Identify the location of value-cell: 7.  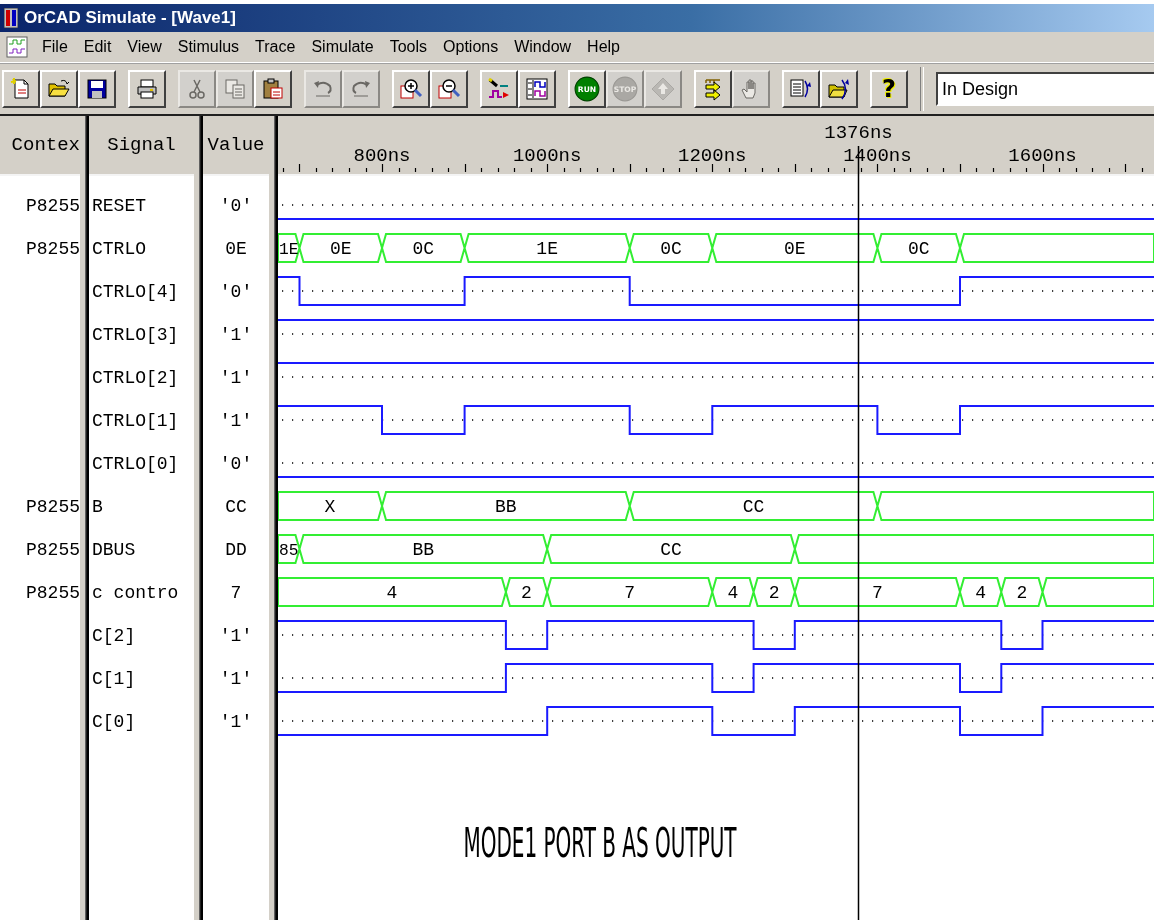
(236, 592).